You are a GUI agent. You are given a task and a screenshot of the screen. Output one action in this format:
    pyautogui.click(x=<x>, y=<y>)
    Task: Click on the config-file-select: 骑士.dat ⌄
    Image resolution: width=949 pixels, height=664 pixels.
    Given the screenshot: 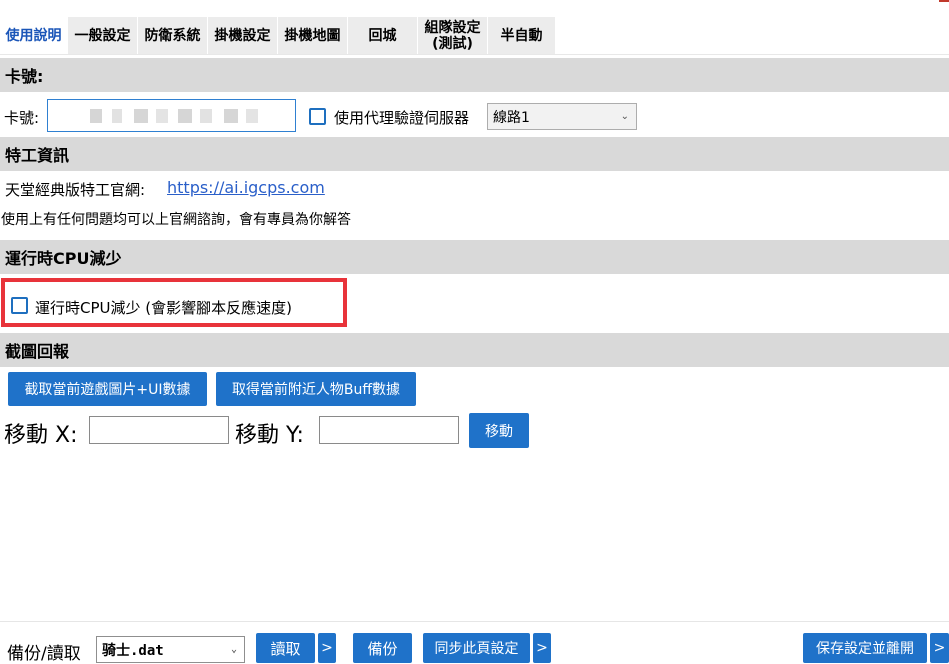 What is the action you would take?
    pyautogui.click(x=170, y=649)
    